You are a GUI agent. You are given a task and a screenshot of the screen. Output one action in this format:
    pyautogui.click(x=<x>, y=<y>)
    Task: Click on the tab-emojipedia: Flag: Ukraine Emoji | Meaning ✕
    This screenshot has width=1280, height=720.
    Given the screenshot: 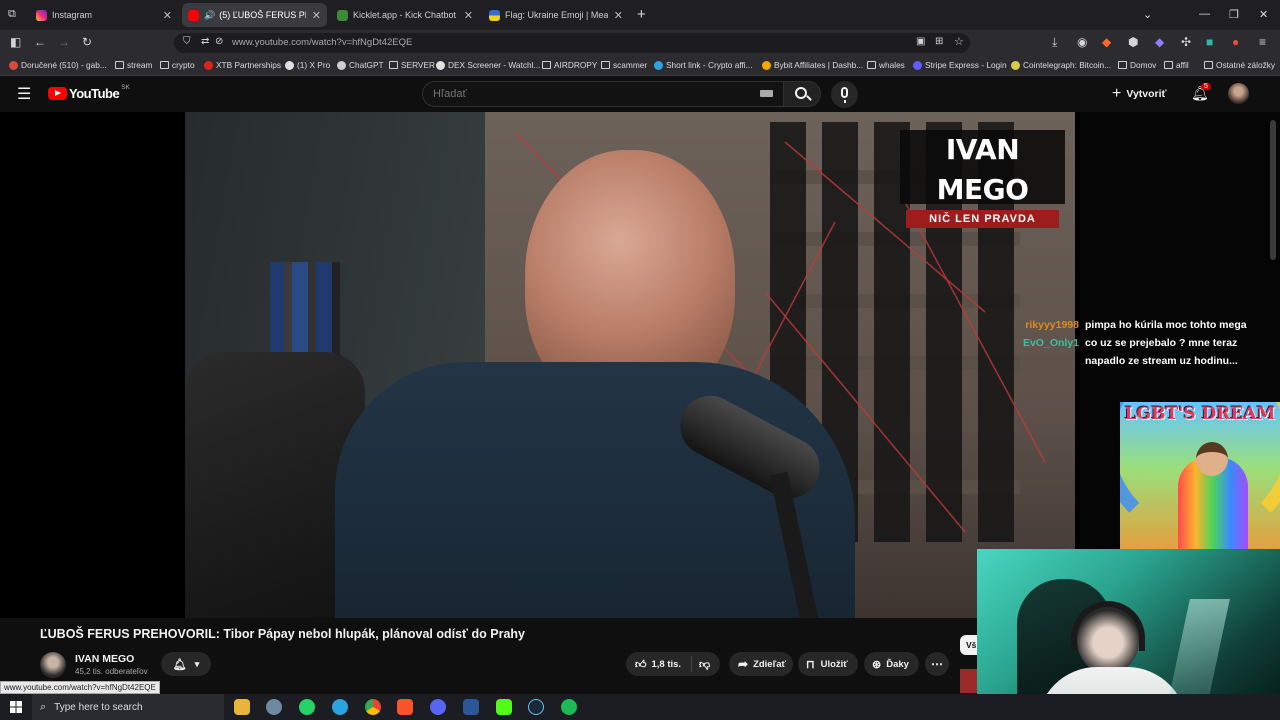 What is the action you would take?
    pyautogui.click(x=556, y=15)
    